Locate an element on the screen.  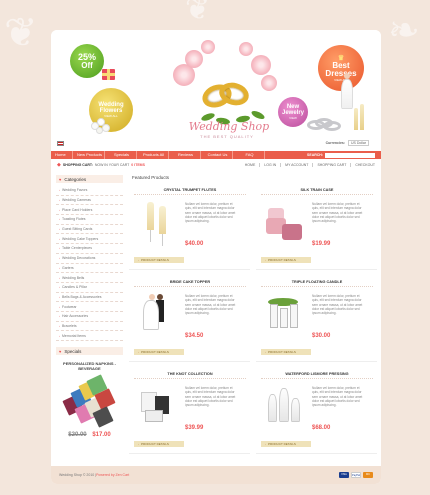
product-price: $30.00 is located at coordinates (321, 336).